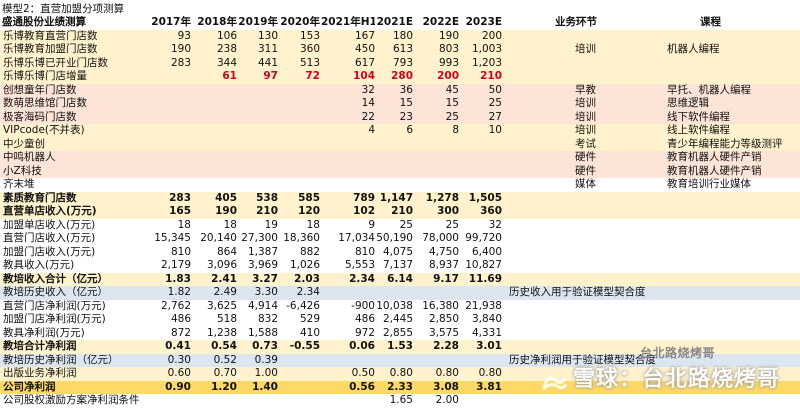 The image size is (800, 408). What do you see at coordinates (401, 400) in the screenshot?
I see `table-cell: 1.65` at bounding box center [401, 400].